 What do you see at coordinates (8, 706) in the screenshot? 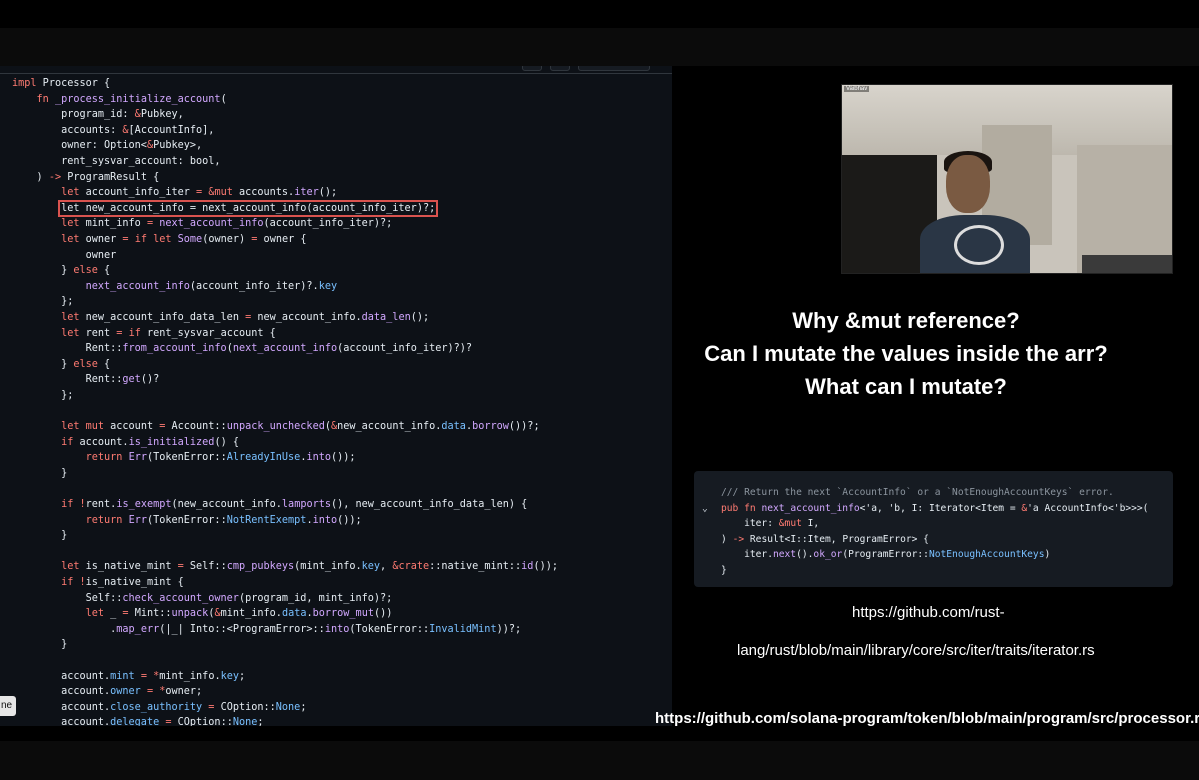
I see `side-tab: ne` at bounding box center [8, 706].